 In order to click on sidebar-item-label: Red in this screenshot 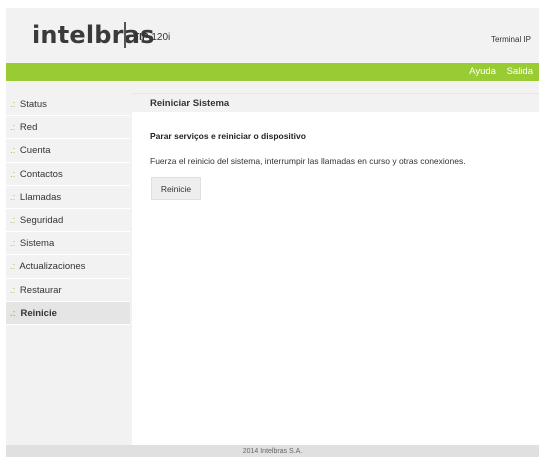, I will do `click(28, 128)`.